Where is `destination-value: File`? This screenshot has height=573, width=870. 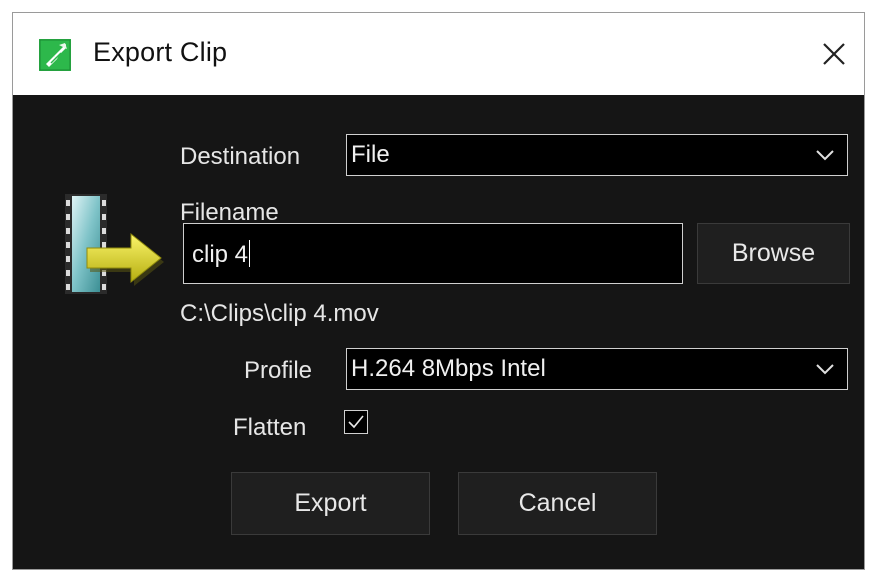
destination-value: File is located at coordinates (370, 154).